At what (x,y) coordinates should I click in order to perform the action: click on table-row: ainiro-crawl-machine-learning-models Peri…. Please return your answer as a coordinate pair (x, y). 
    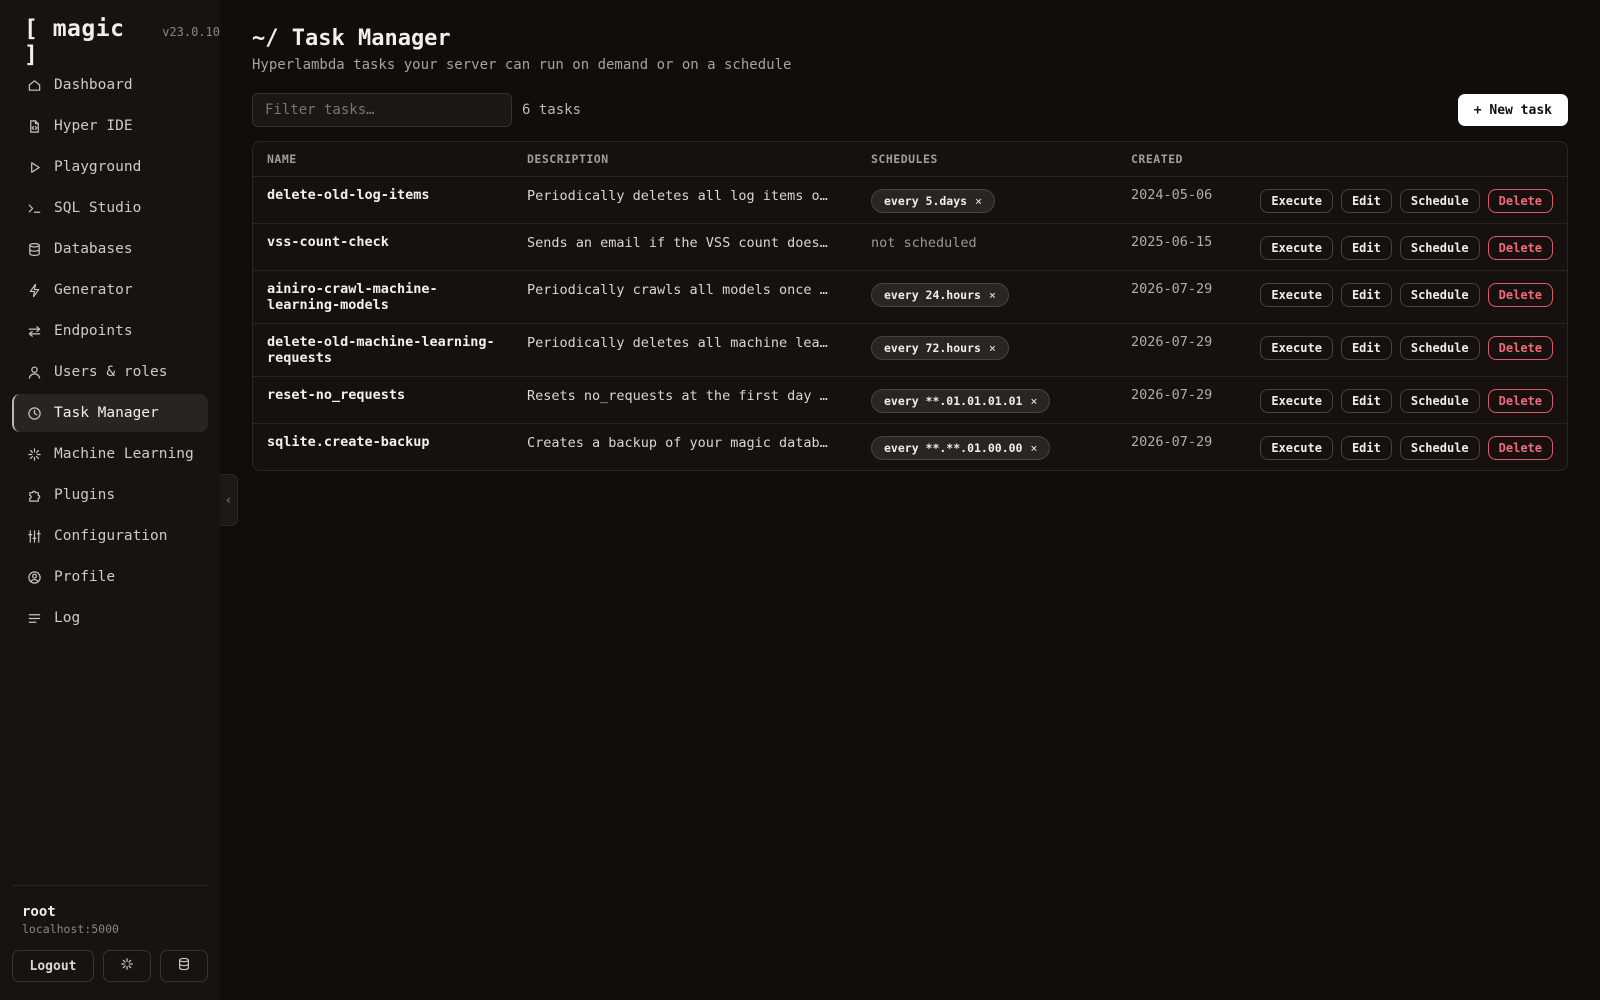
    Looking at the image, I should click on (910, 297).